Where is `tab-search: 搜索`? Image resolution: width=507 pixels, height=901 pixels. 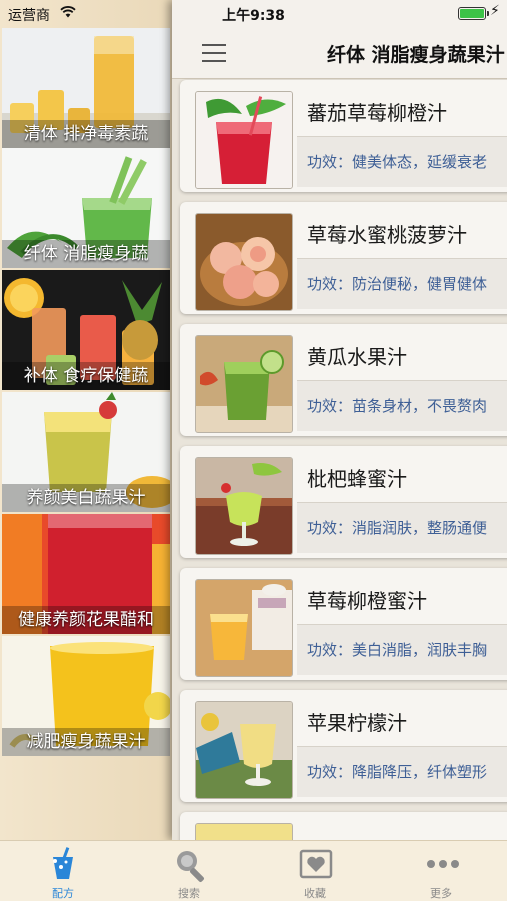 tab-search: 搜索 is located at coordinates (189, 871).